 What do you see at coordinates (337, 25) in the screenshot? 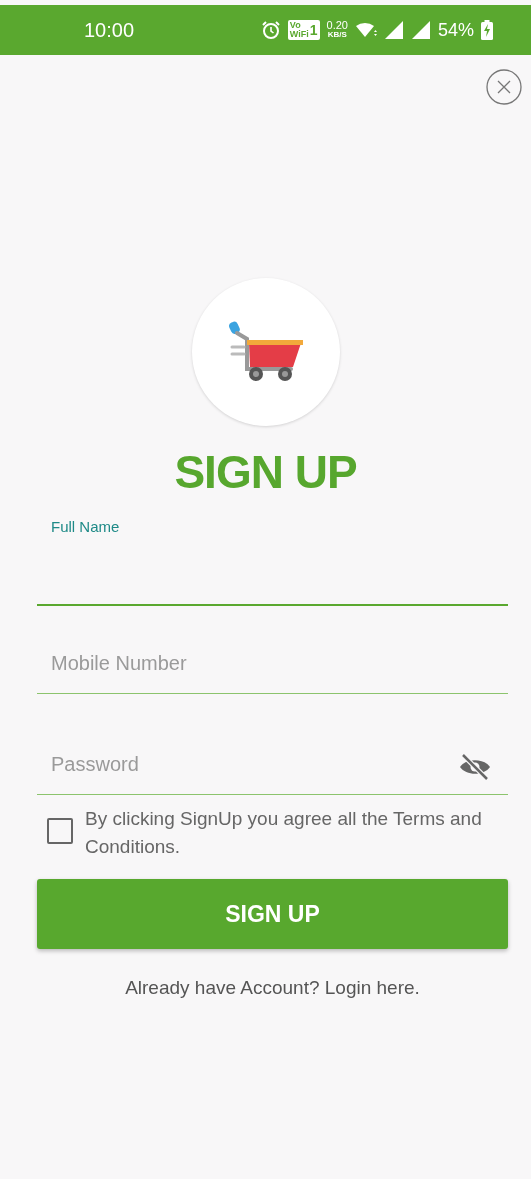
I see `network-speed: 0.20` at bounding box center [337, 25].